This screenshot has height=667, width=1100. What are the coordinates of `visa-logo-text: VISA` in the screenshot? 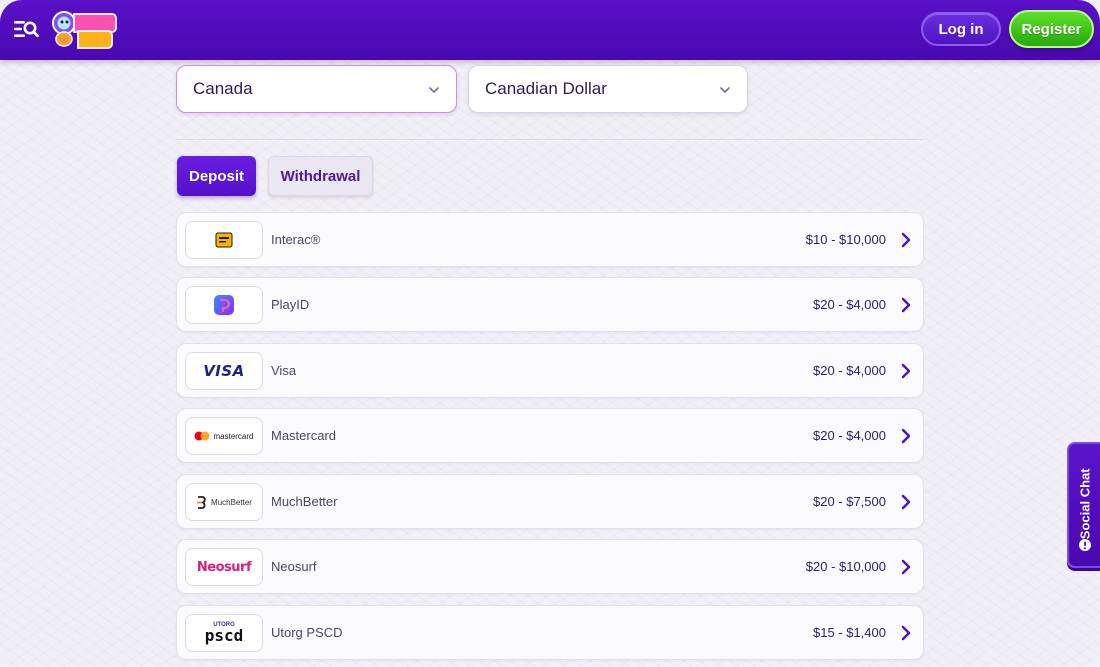 It's located at (224, 371).